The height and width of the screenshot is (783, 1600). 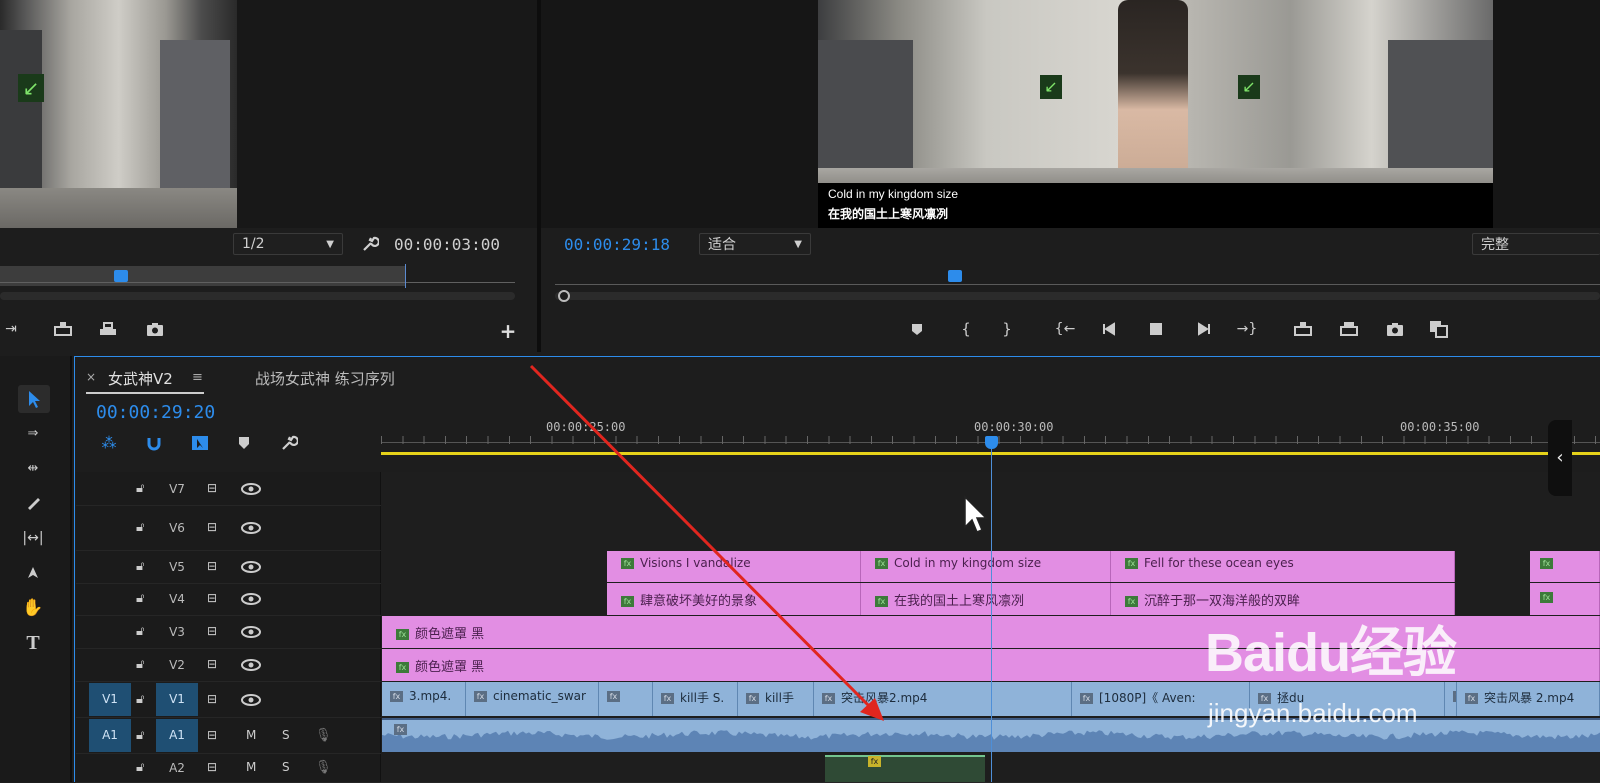 I want to click on watermark-brand: Baidu经验, so click(x=1331, y=653).